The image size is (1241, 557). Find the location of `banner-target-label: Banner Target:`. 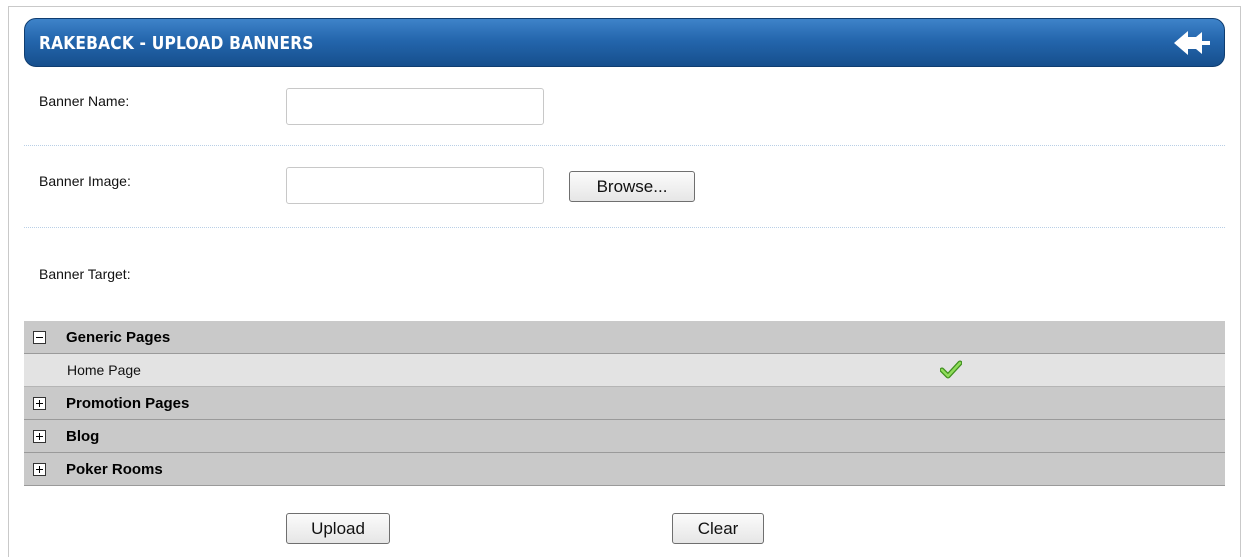

banner-target-label: Banner Target: is located at coordinates (85, 274).